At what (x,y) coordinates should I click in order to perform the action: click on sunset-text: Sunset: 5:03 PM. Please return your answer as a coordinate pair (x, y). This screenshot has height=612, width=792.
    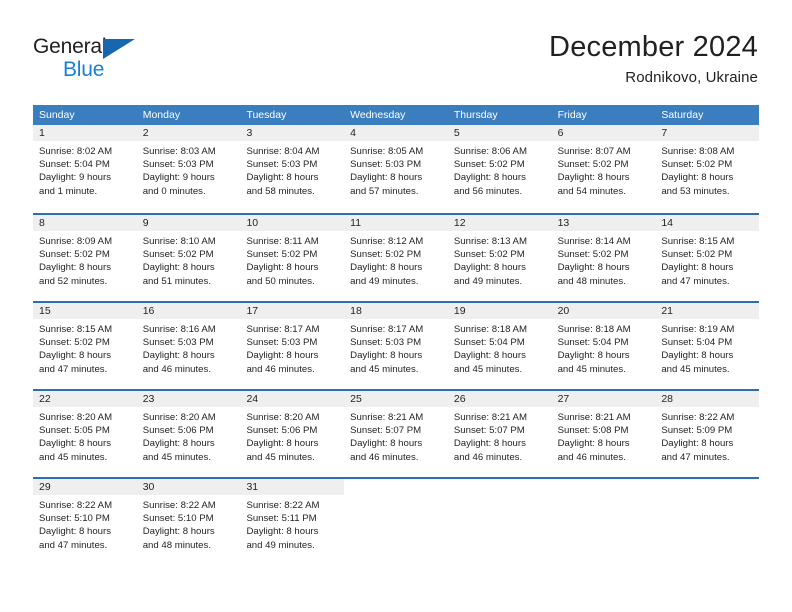
    Looking at the image, I should click on (178, 165).